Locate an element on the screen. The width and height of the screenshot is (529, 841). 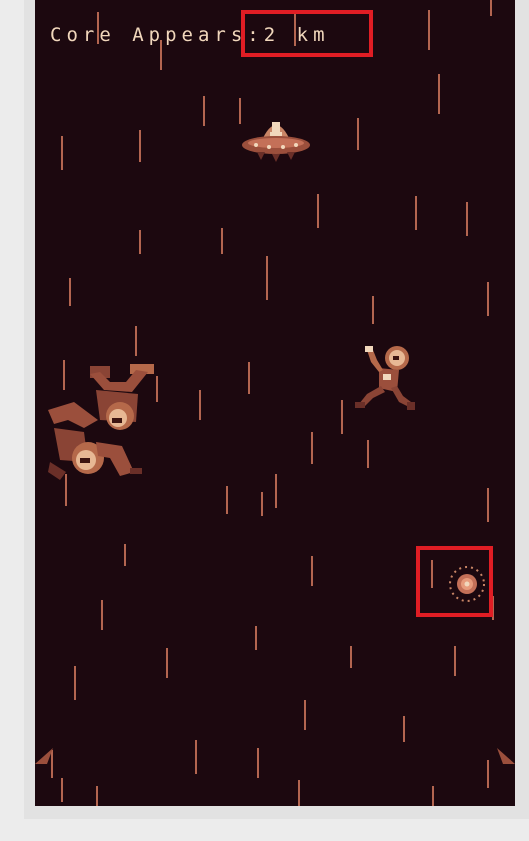
highlight-distance is located at coordinates (307, 33).